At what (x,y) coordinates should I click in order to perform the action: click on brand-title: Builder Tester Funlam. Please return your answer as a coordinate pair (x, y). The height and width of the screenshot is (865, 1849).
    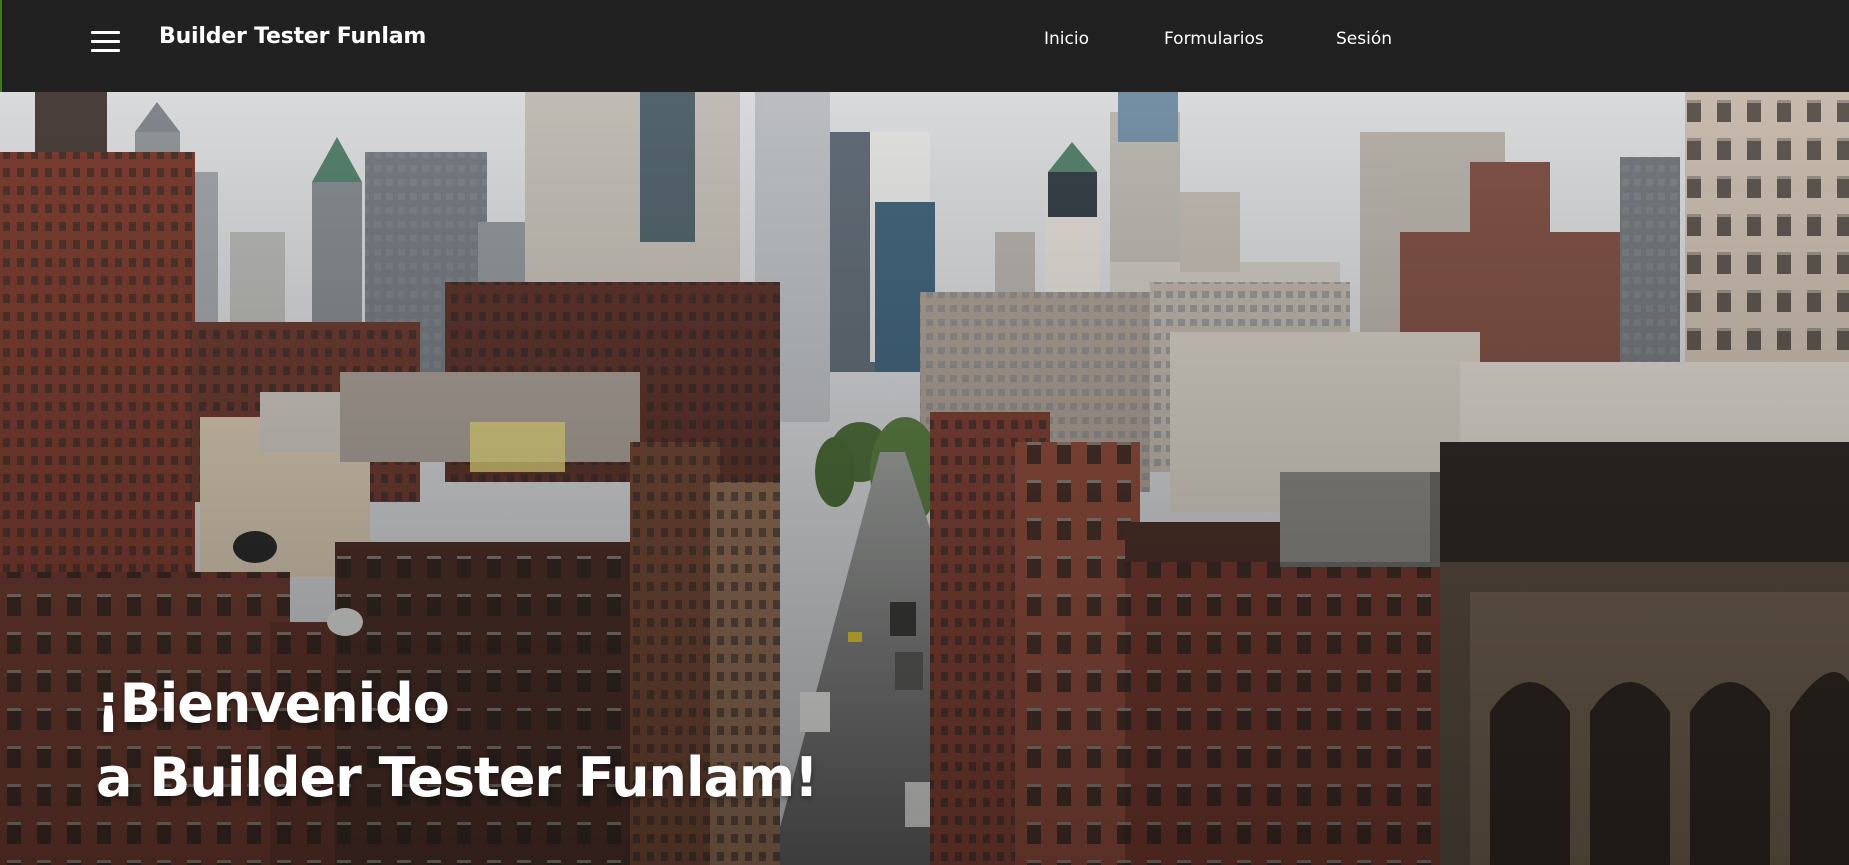
    Looking at the image, I should click on (292, 36).